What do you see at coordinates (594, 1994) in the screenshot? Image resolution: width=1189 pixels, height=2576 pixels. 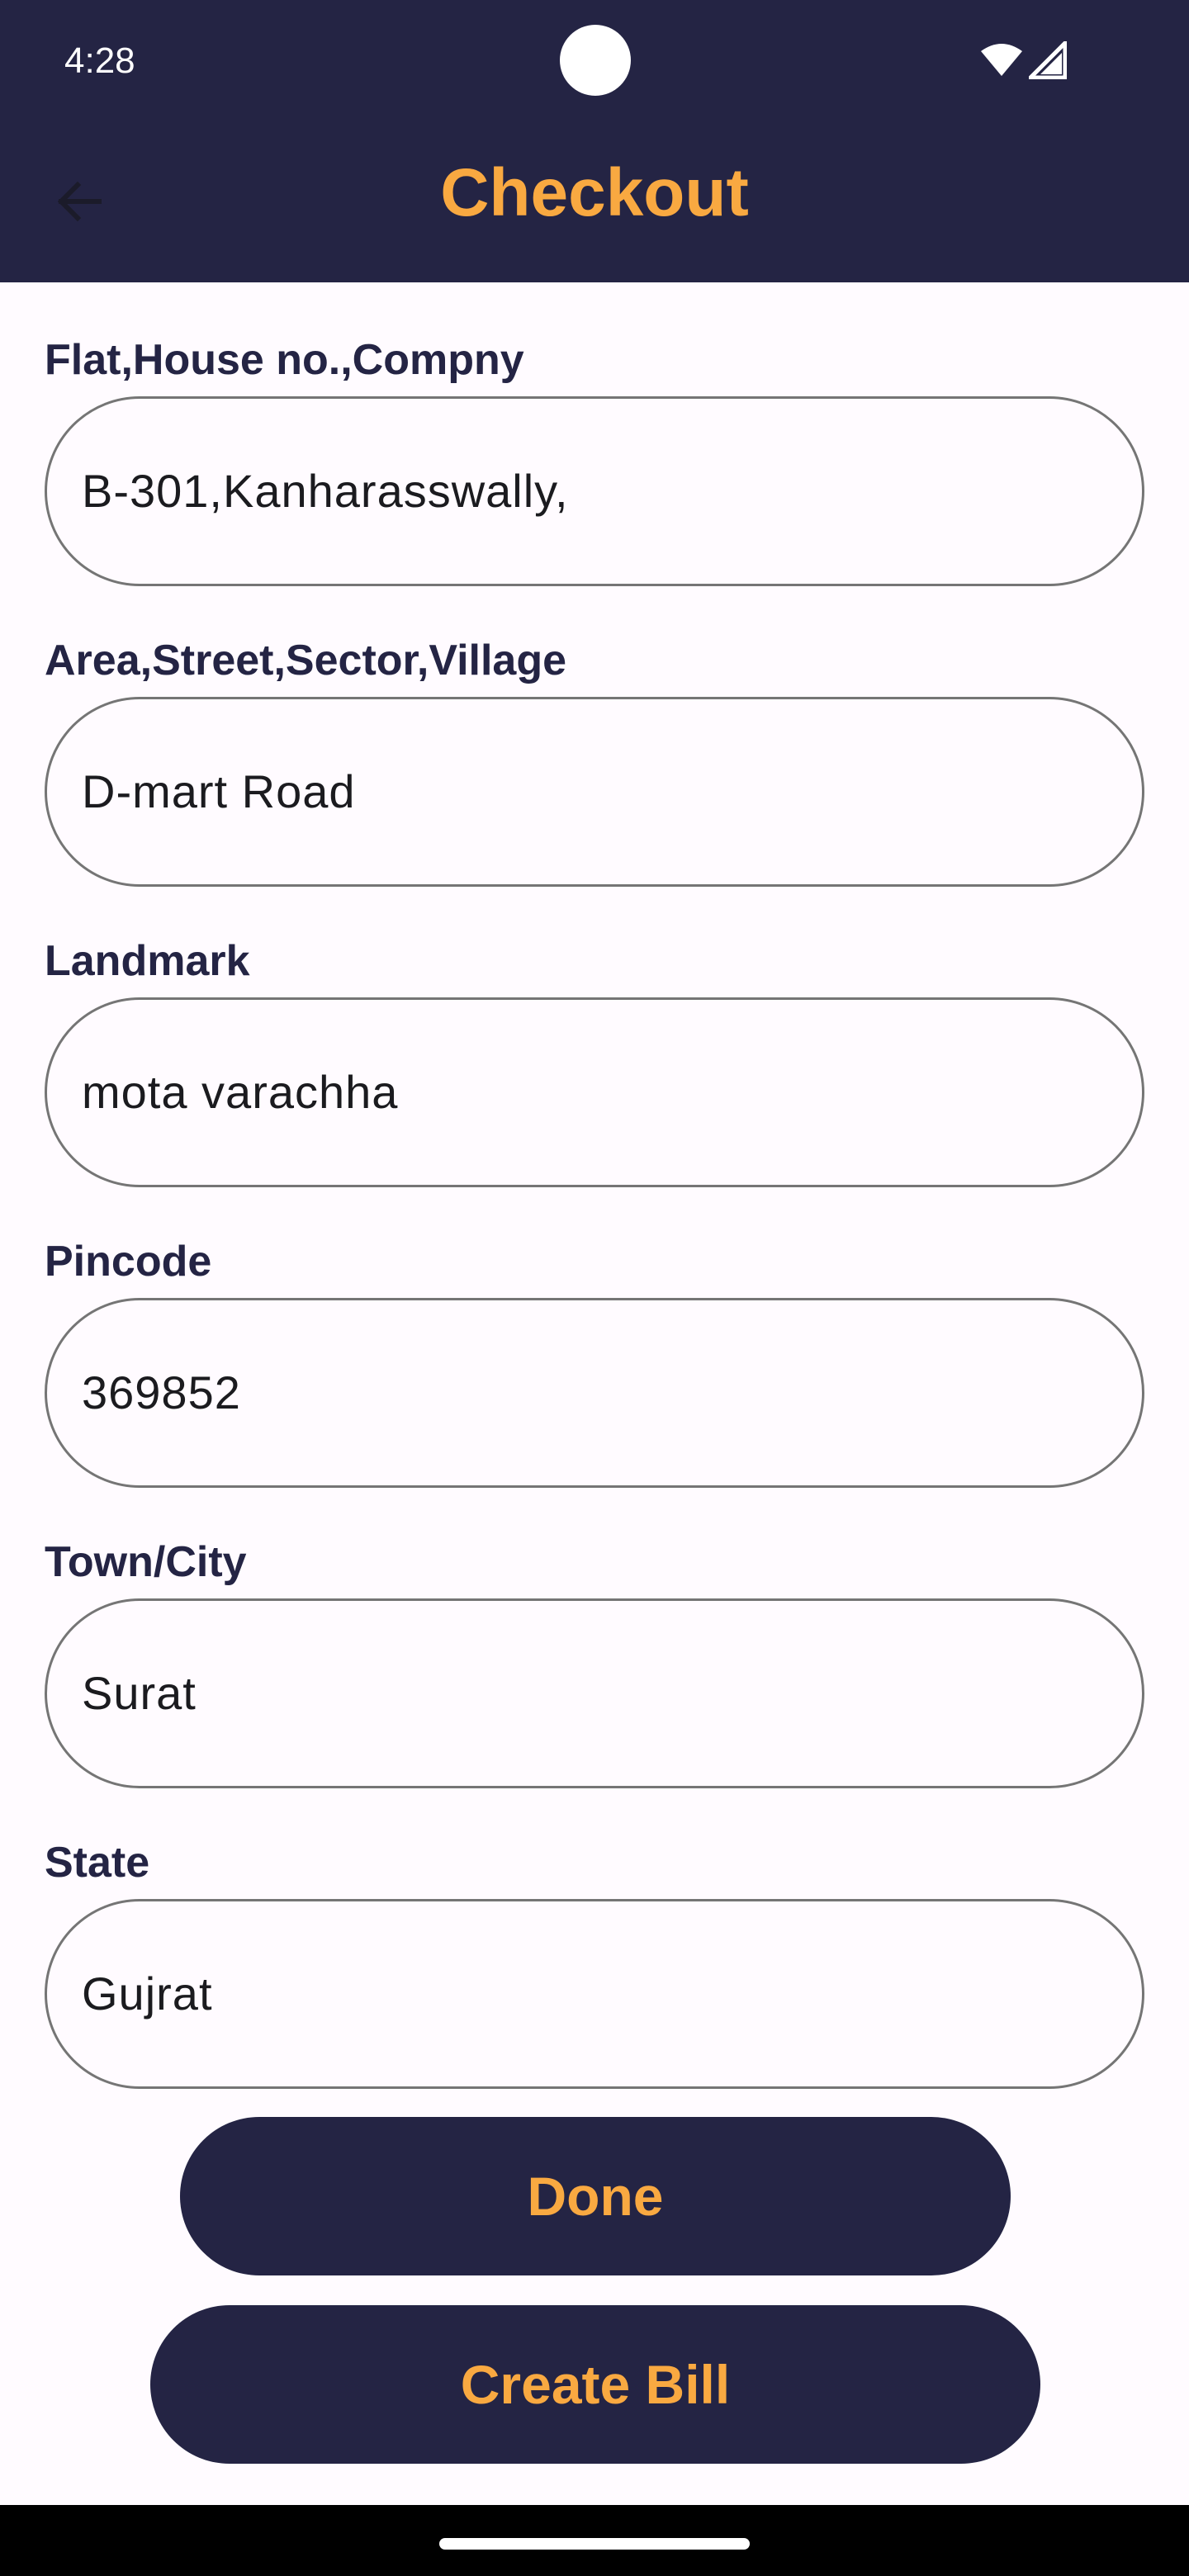 I see `state-field: Gujrat` at bounding box center [594, 1994].